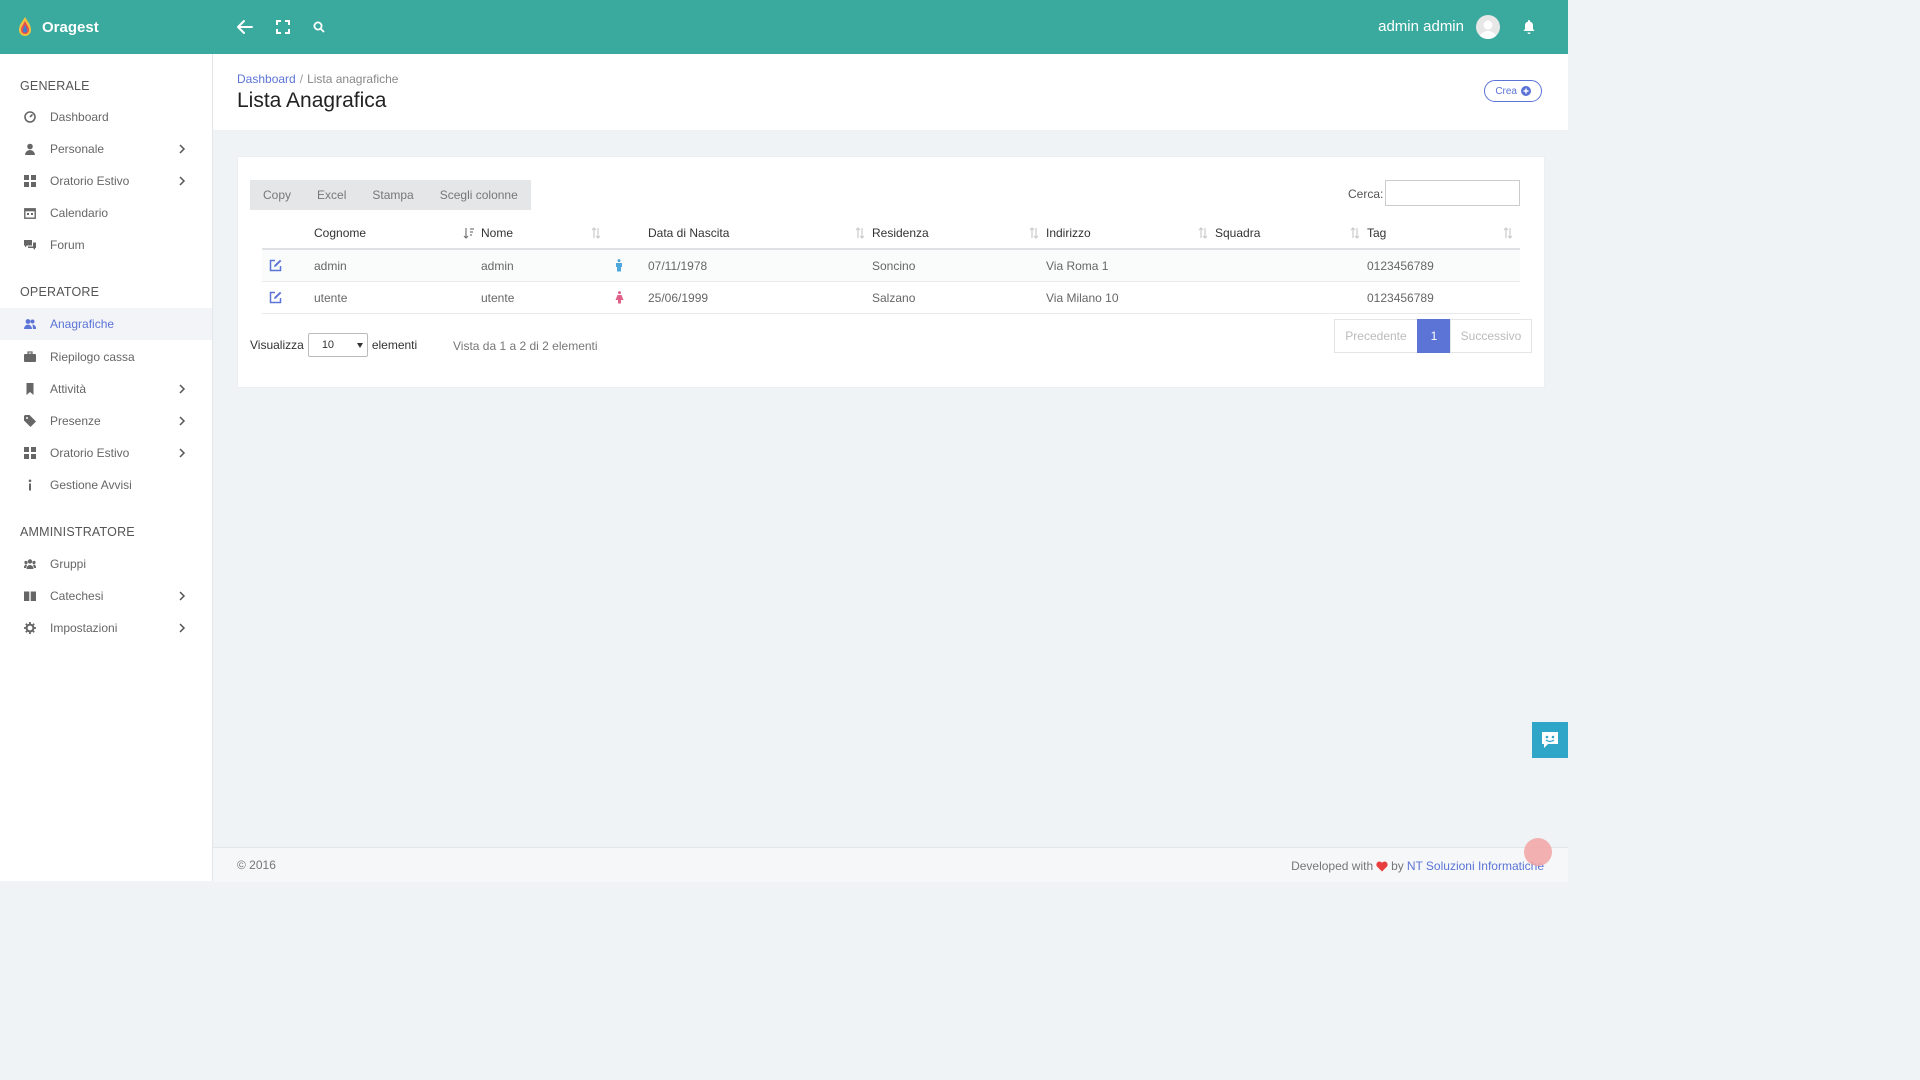 The width and height of the screenshot is (1920, 1080). I want to click on sidebar-item-oratorio-estivo: Oratorio Estivo, so click(106, 181).